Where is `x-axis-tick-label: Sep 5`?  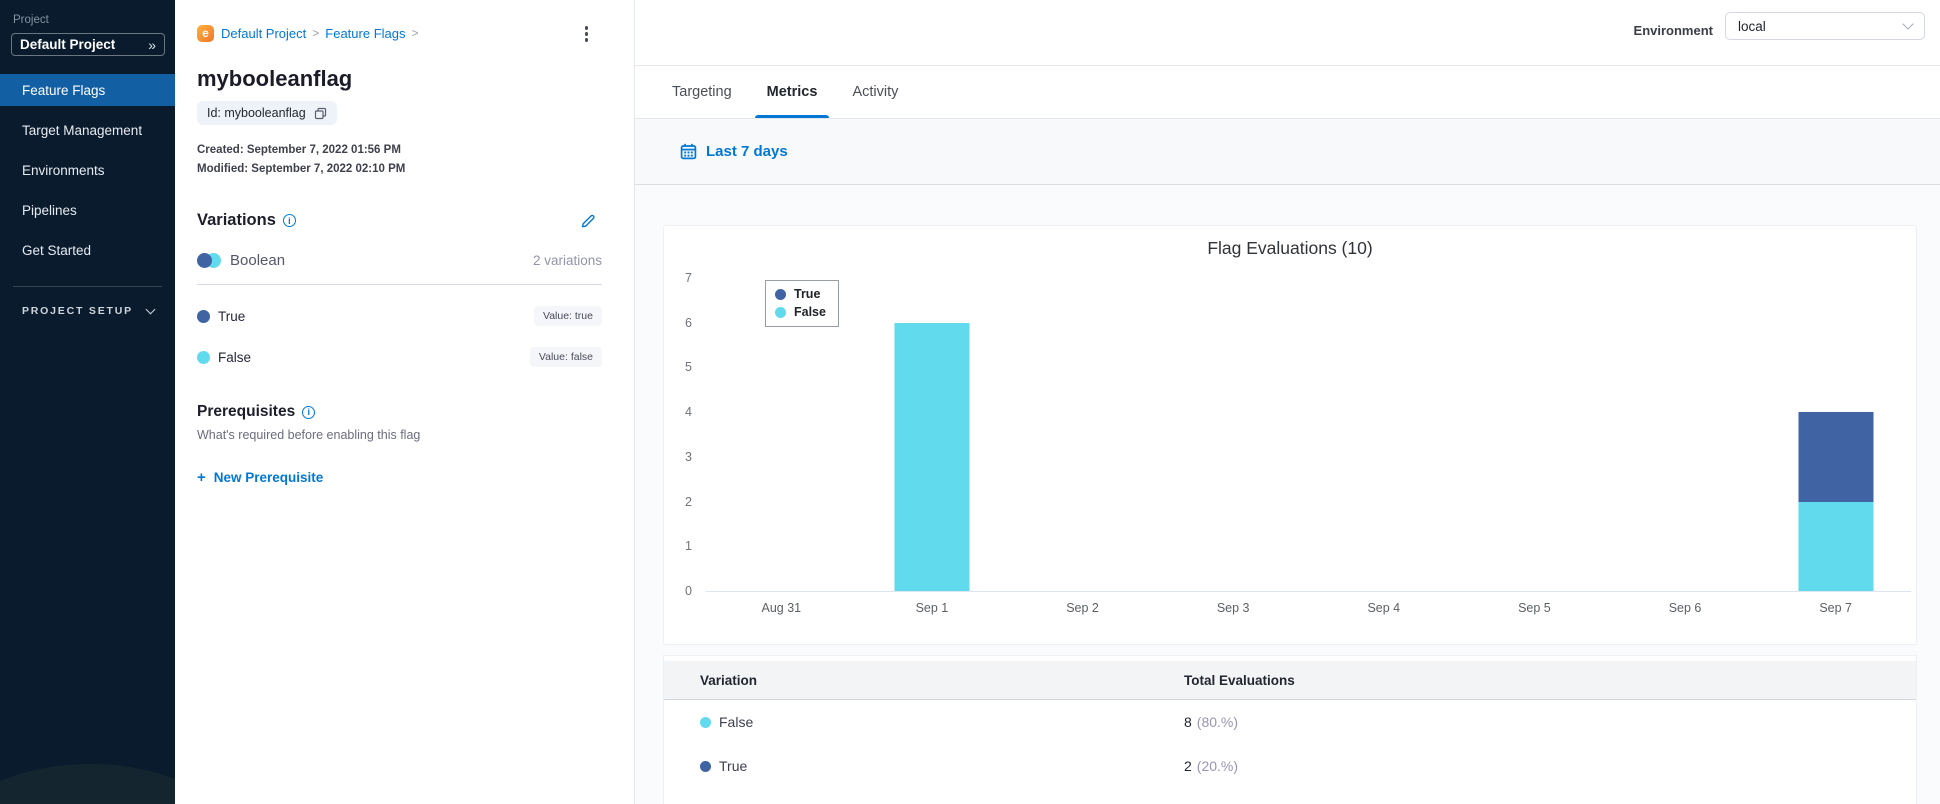
x-axis-tick-label: Sep 5 is located at coordinates (1534, 608).